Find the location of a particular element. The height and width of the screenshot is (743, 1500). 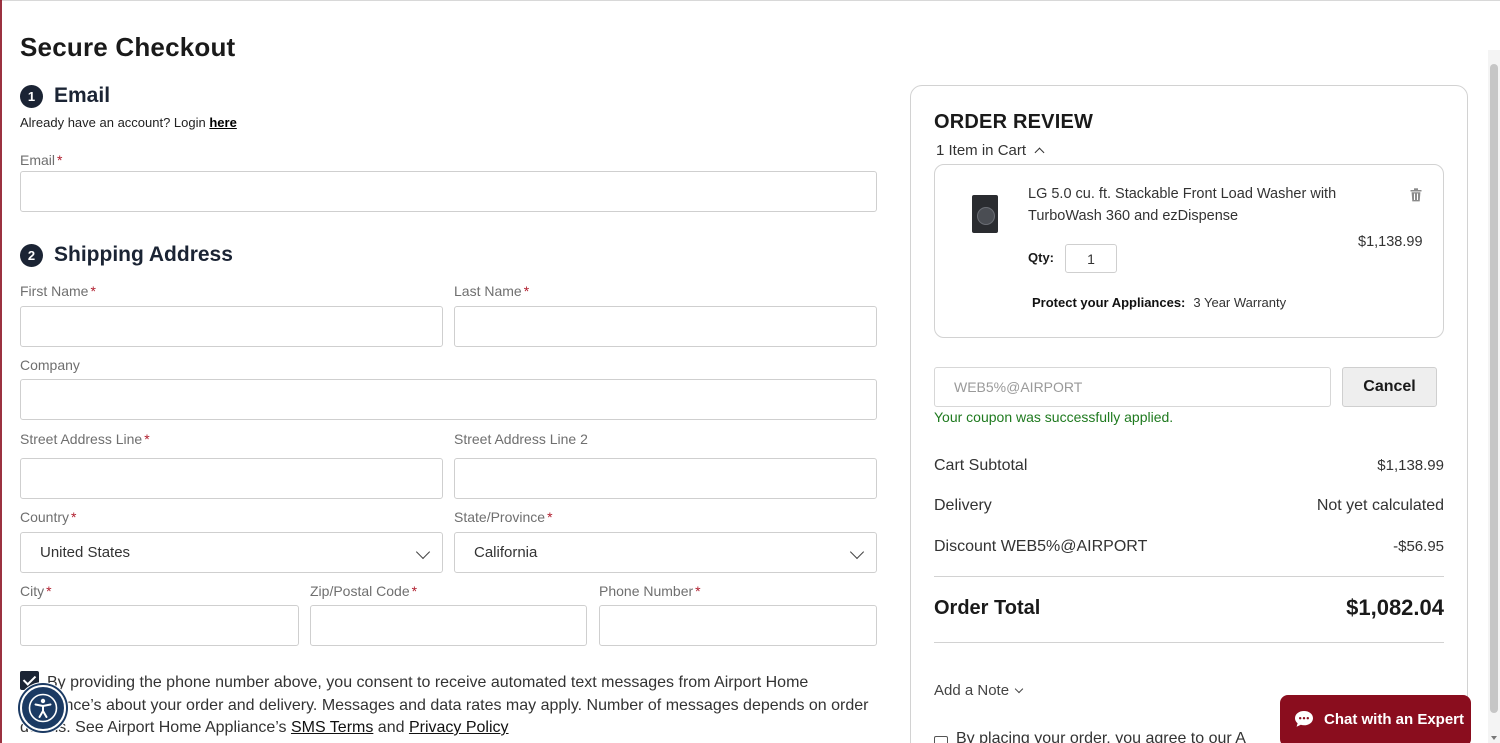

shipping-section-header: 2 Shipping Address is located at coordinates (126, 255).